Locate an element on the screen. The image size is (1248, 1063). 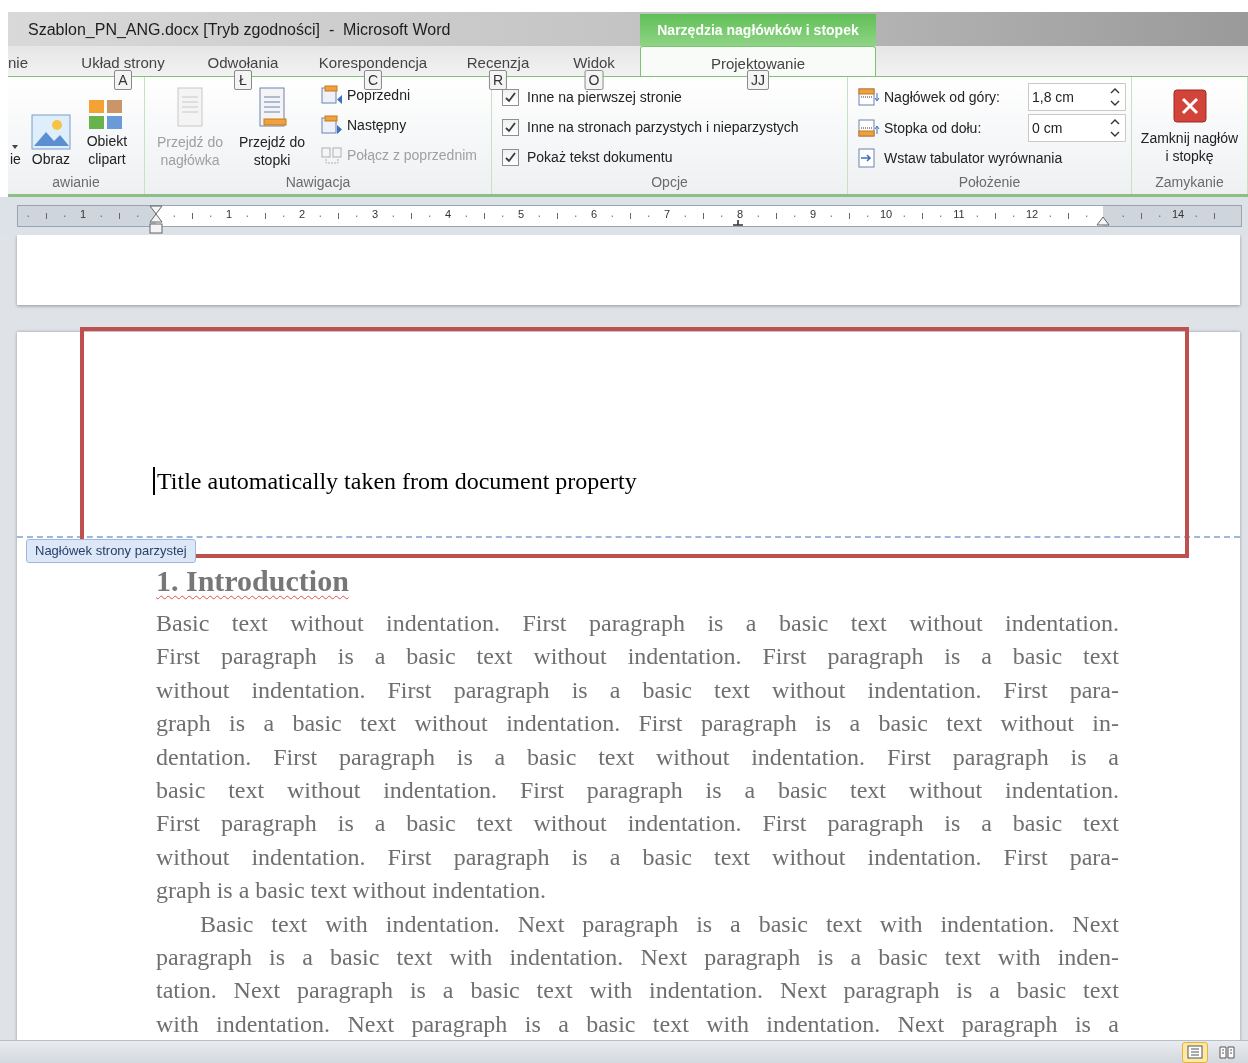
ruler-number: 12 is located at coordinates (1032, 214).